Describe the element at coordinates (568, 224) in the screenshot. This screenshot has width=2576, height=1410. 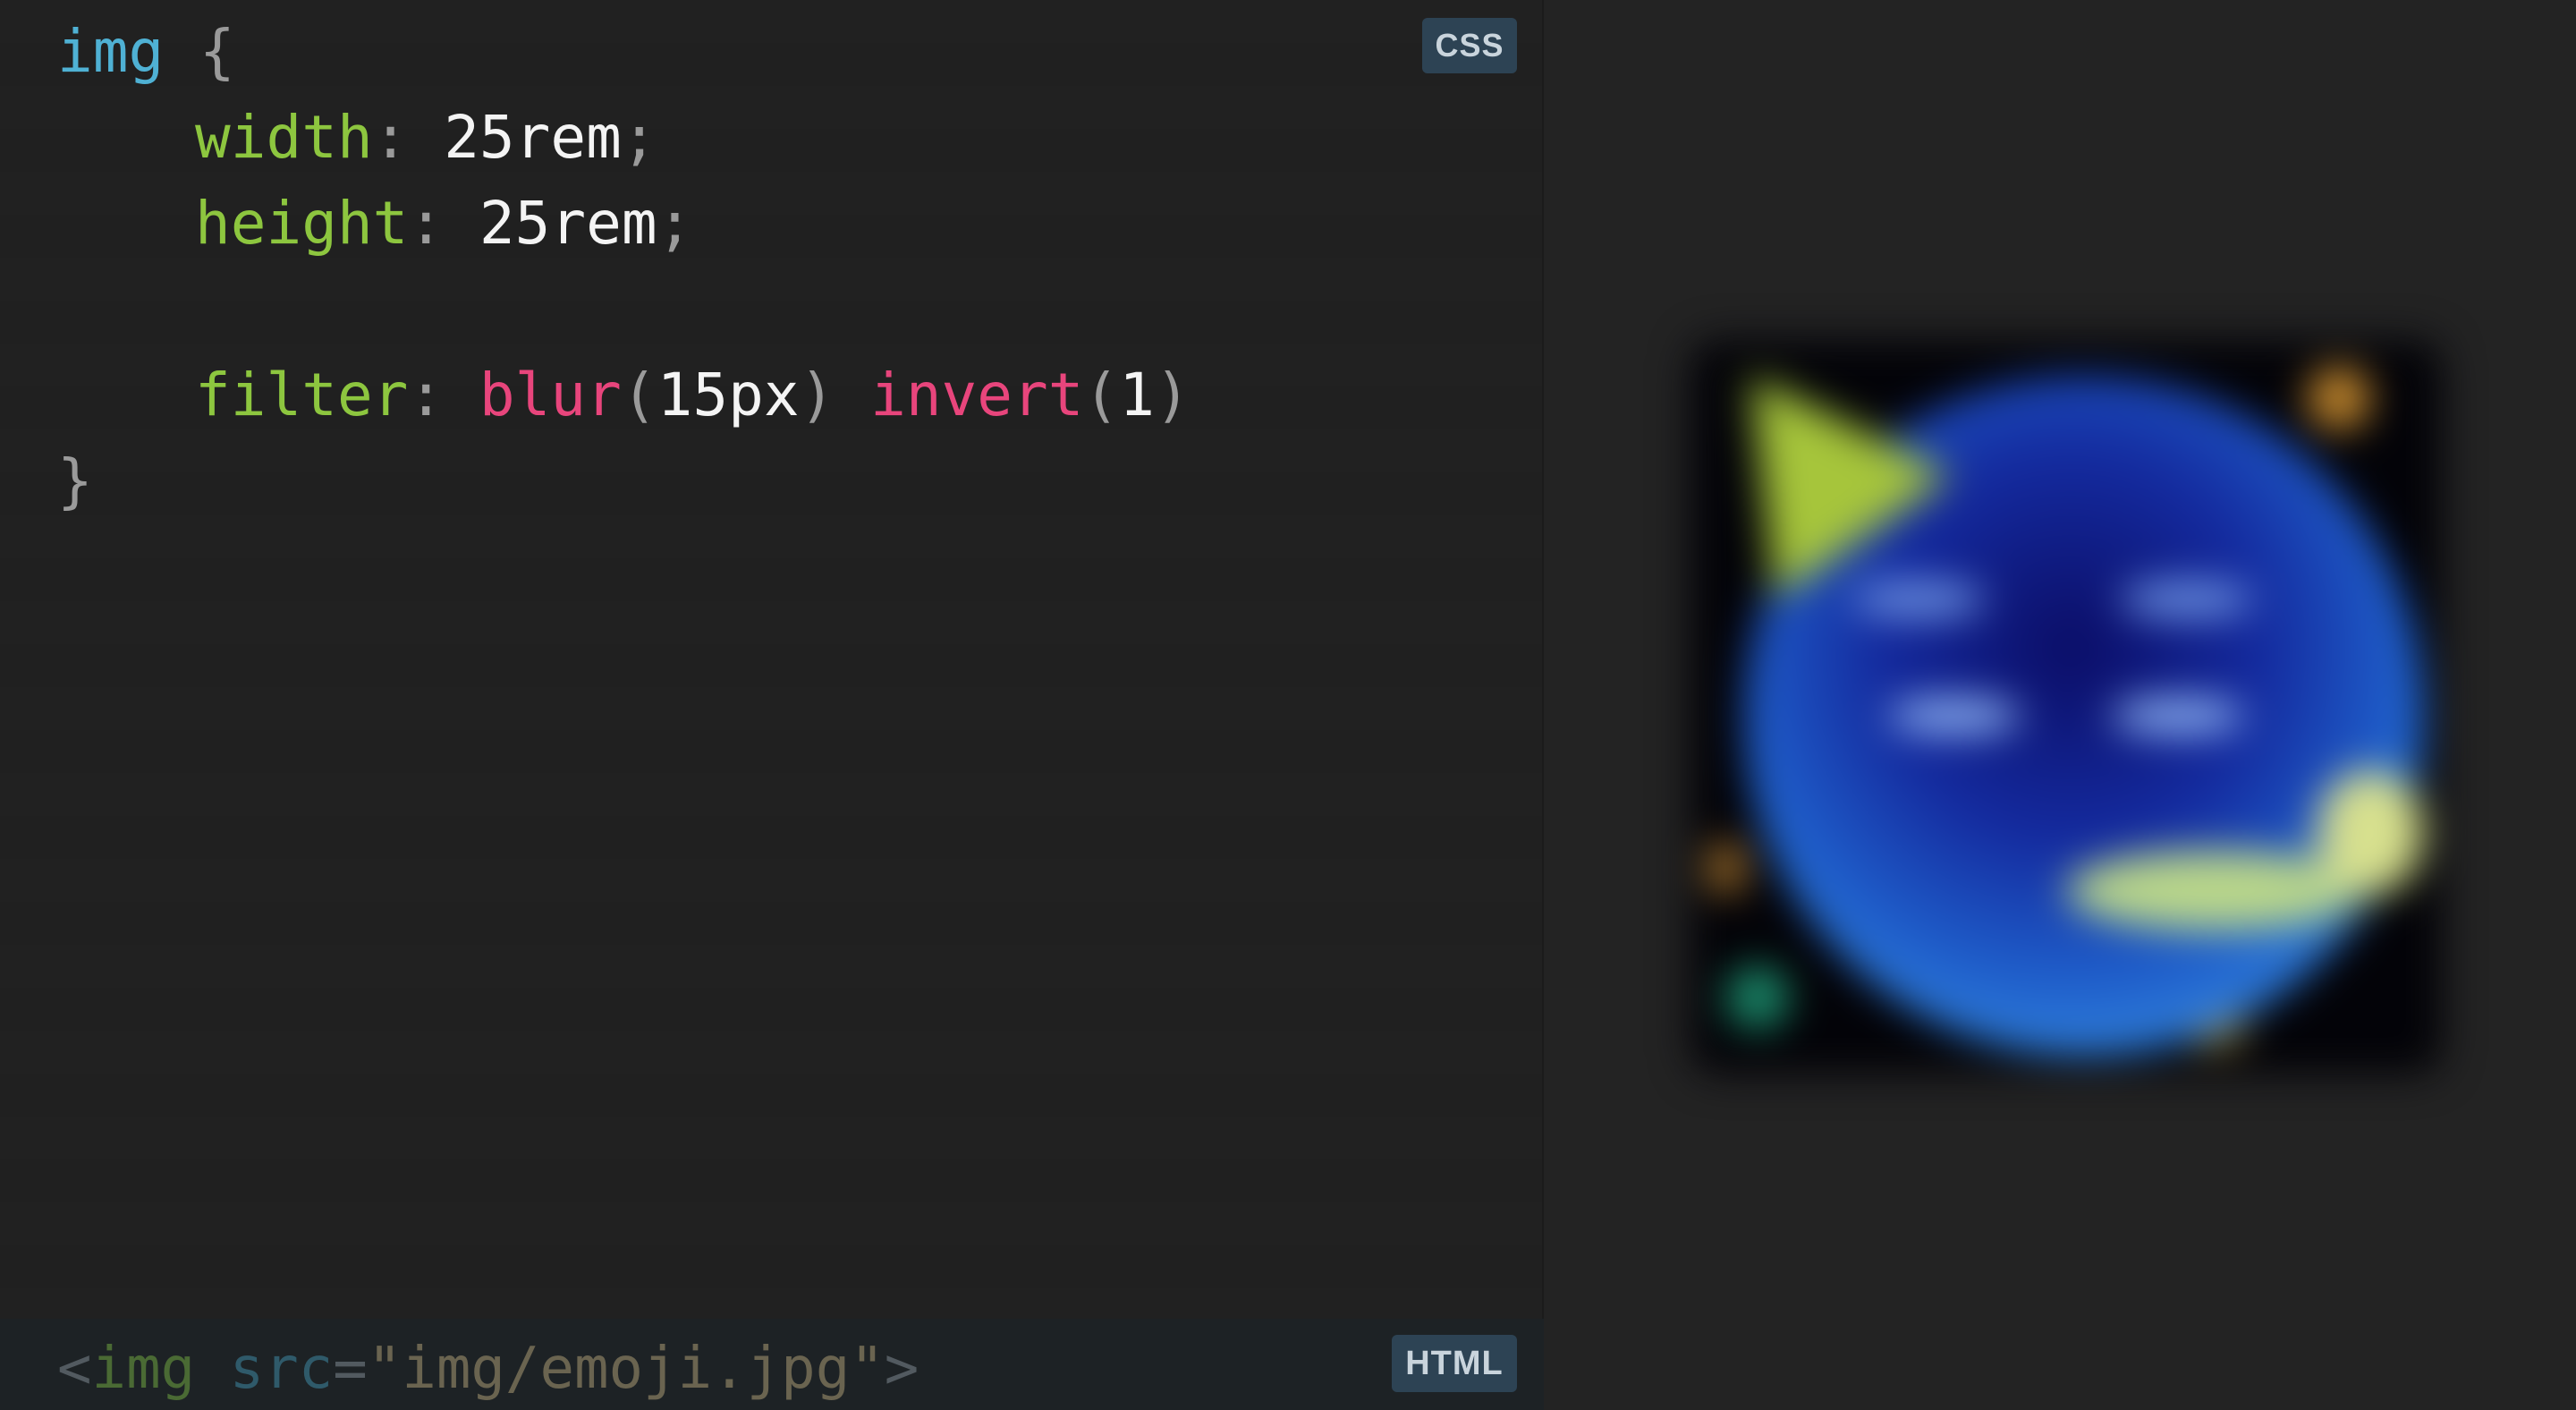
I see `css-value-height: 25rem` at that location.